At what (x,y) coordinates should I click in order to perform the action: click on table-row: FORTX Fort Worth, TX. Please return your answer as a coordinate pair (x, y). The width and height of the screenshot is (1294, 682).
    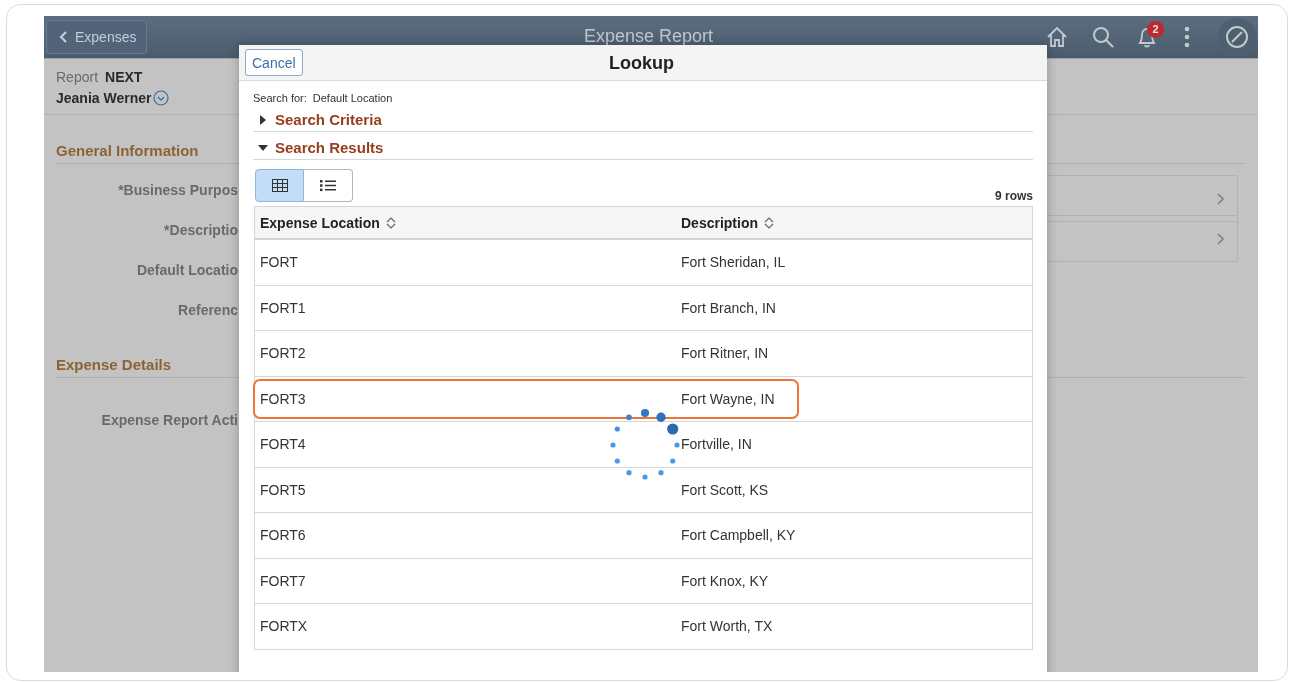
    Looking at the image, I should click on (643, 626).